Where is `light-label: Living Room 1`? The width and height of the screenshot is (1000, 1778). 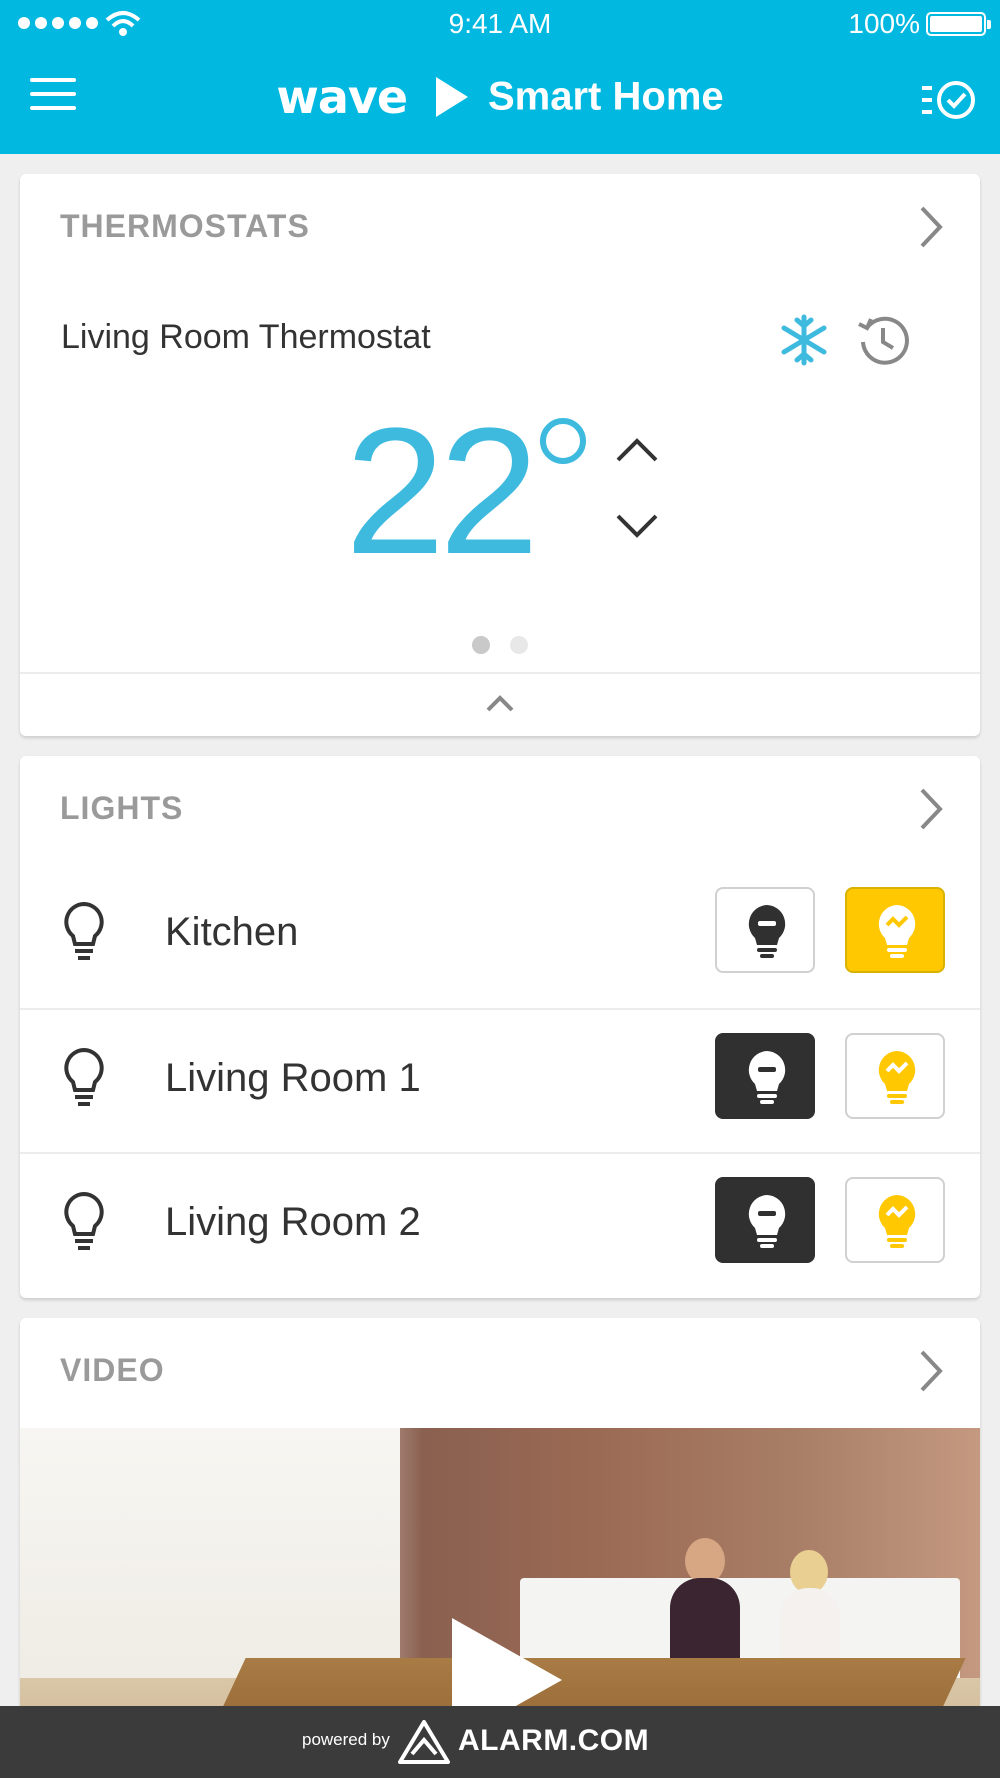
light-label: Living Room 1 is located at coordinates (293, 1078).